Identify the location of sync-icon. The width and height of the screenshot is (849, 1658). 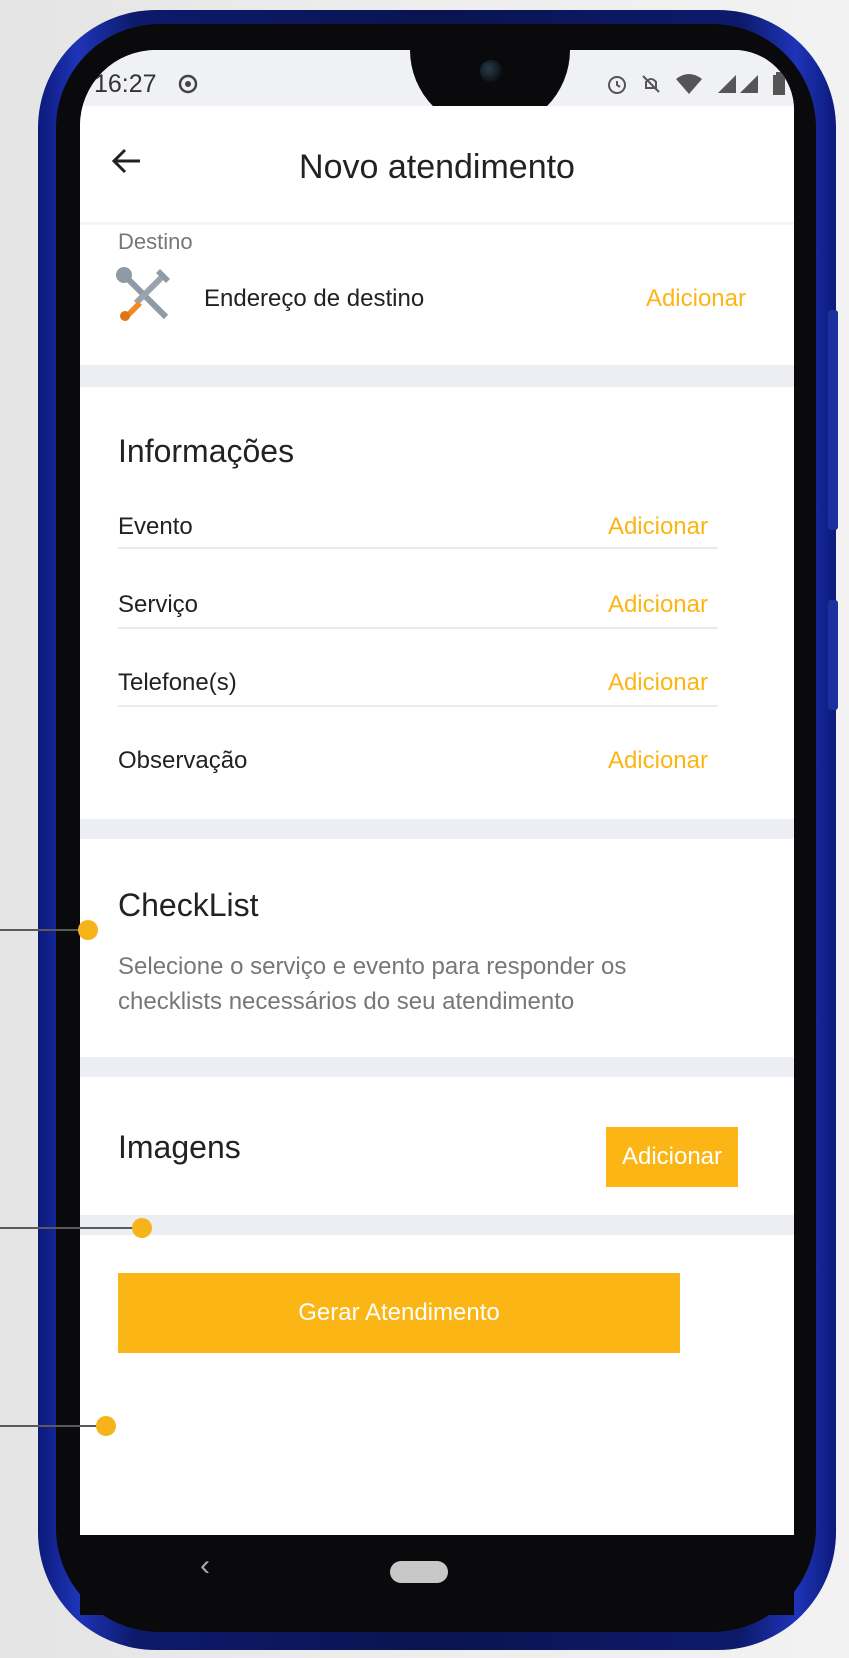
(188, 84).